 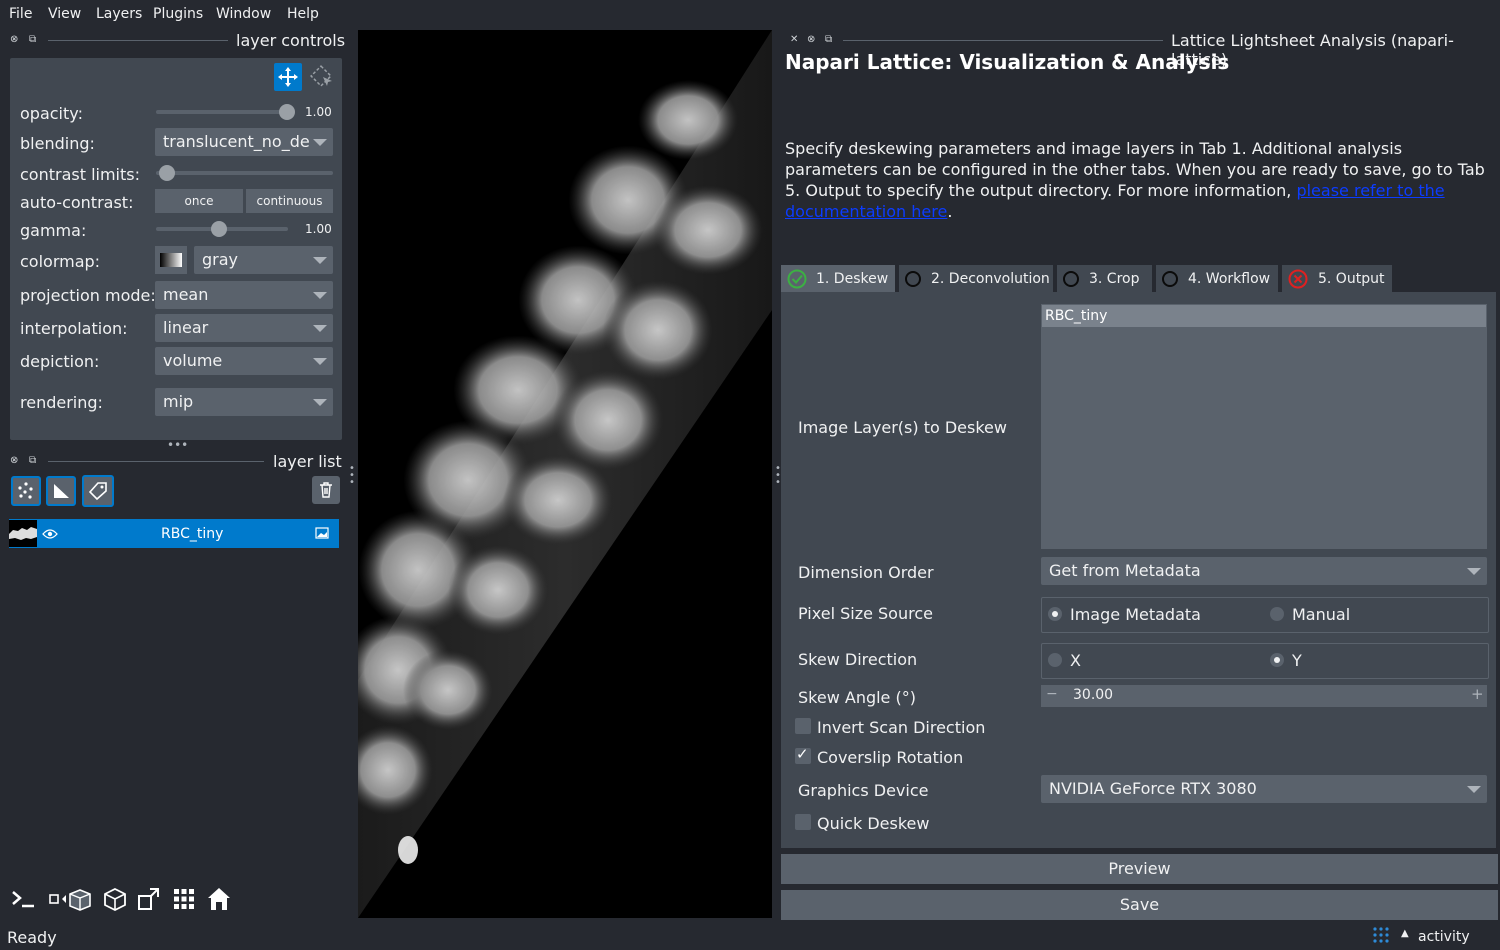 I want to click on opacity-value: 1.00, so click(x=318, y=112).